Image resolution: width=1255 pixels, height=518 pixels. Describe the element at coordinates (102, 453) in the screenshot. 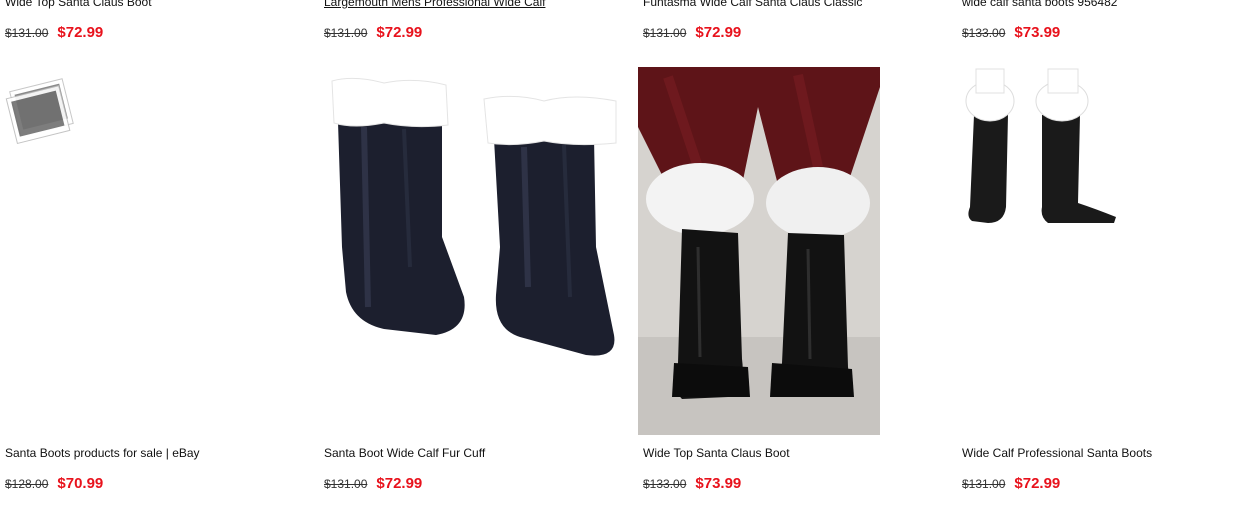

I see `product-title: Santa Boots products for sale | eBay` at that location.